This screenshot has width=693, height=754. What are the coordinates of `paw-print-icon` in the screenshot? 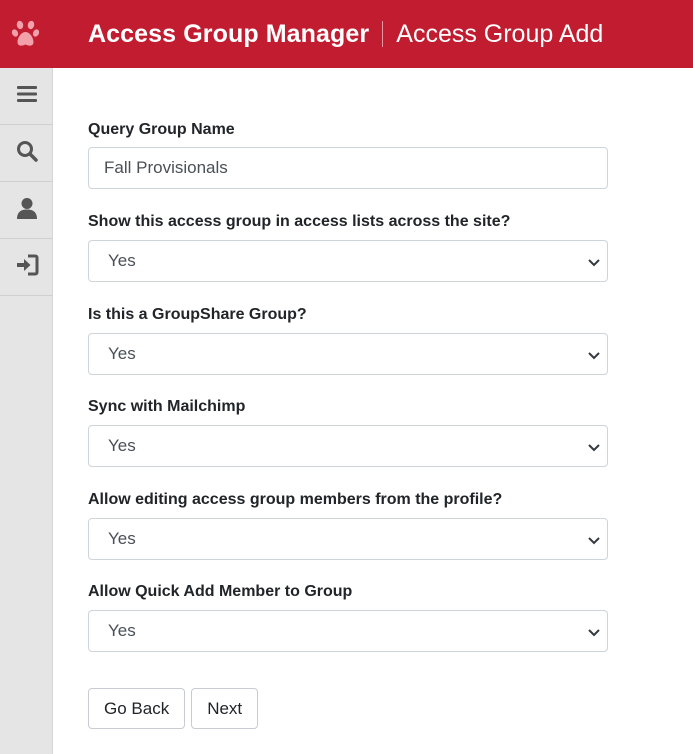 It's located at (26, 34).